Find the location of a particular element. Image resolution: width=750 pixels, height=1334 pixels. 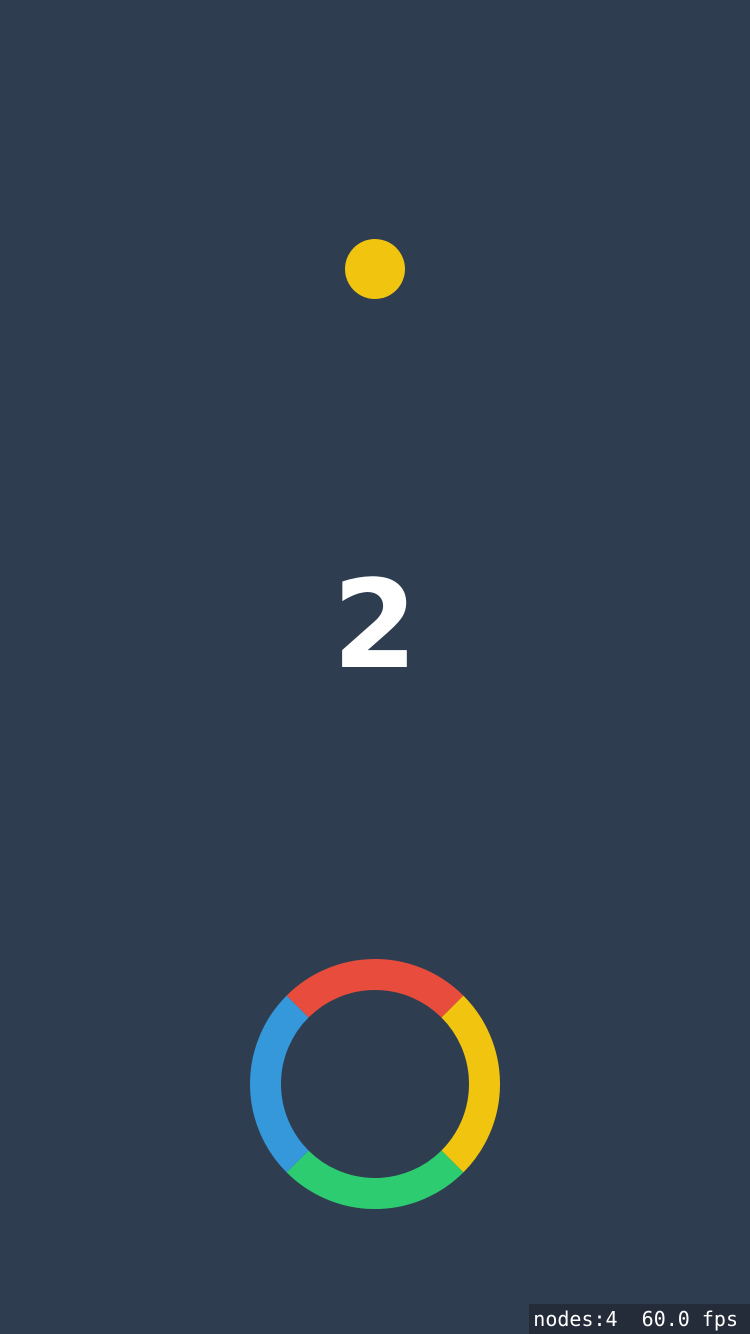

score-counter: 2 is located at coordinates (375, 625).